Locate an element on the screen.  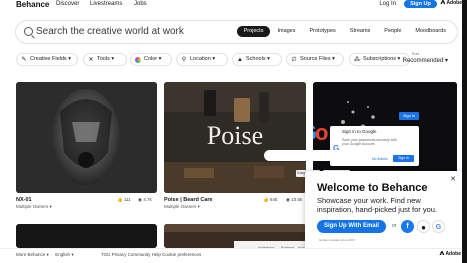
filter-subscriptions: ⁂ Subscriptions ▾ is located at coordinates (379, 59).